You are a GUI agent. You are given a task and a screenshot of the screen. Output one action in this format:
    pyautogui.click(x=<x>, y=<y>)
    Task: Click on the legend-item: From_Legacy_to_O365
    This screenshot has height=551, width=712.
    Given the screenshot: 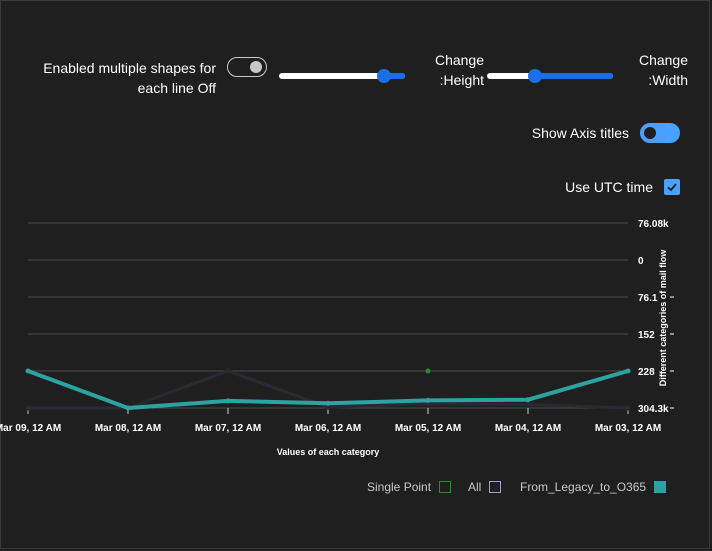 What is the action you would take?
    pyautogui.click(x=593, y=487)
    